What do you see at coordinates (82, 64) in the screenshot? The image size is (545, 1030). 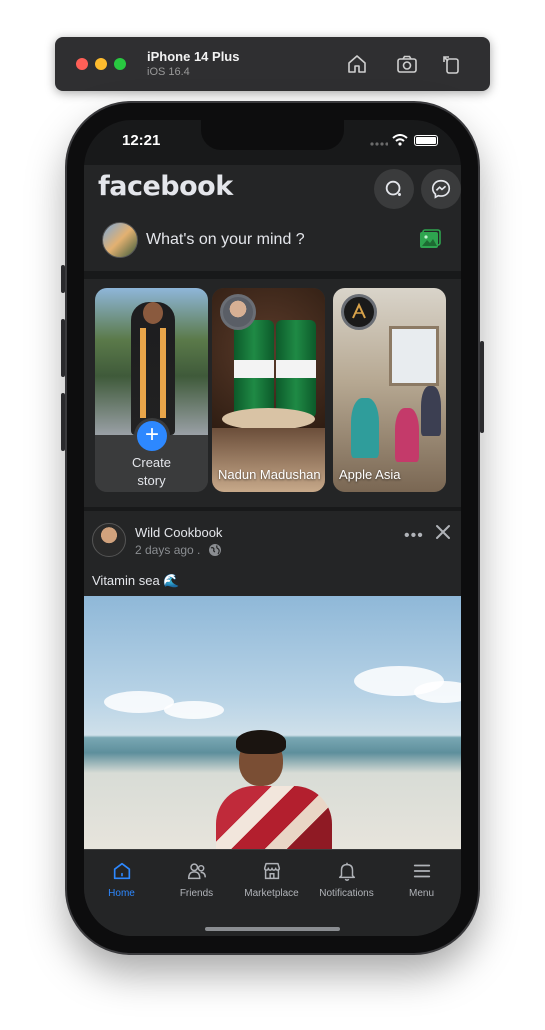 I see `close-window-button` at bounding box center [82, 64].